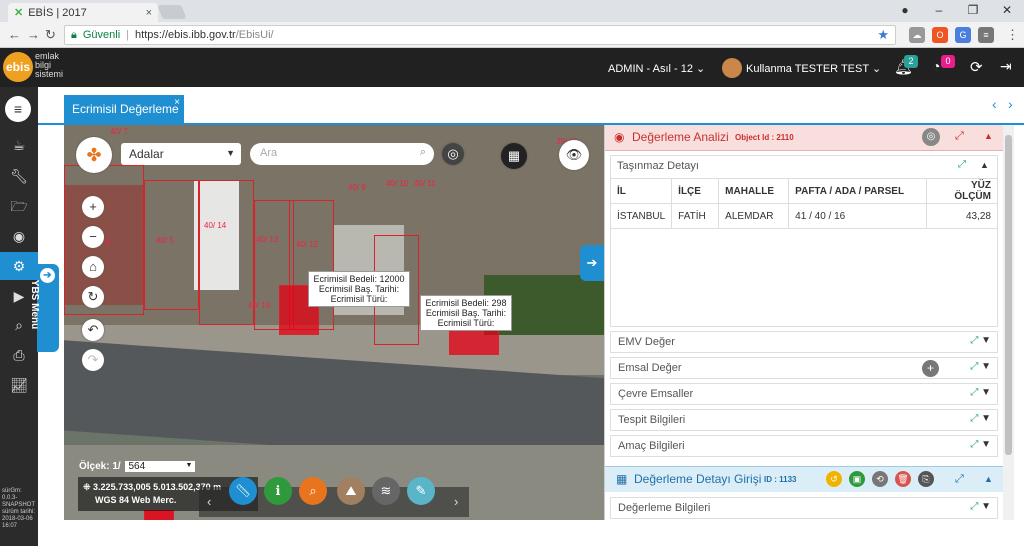 The height and width of the screenshot is (546, 1024). Describe the element at coordinates (456, 501) in the screenshot. I see `toolbar-next-icon: ›` at that location.